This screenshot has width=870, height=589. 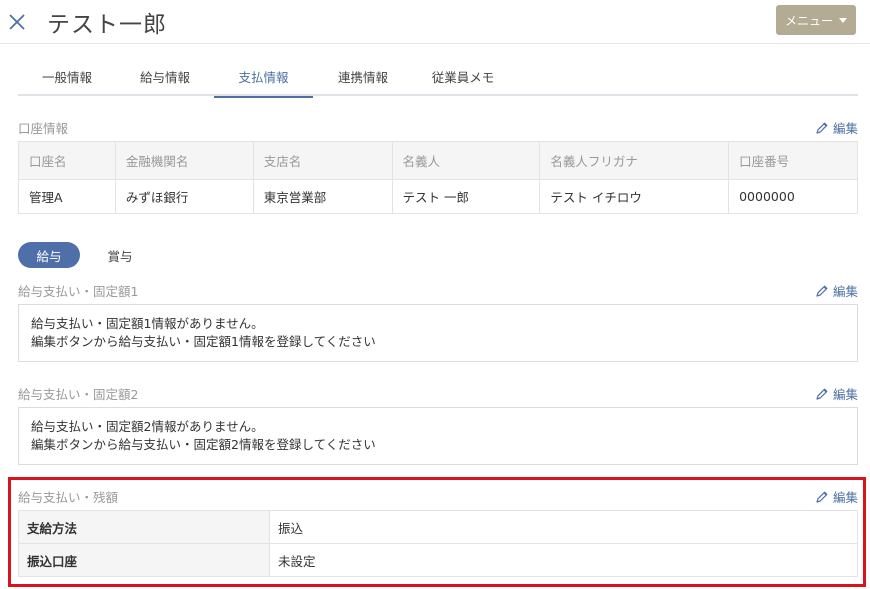 What do you see at coordinates (203, 341) in the screenshot?
I see `fixed1-message-line2: 編集ボタンから給与支払い・固定額1情報を登録してください` at bounding box center [203, 341].